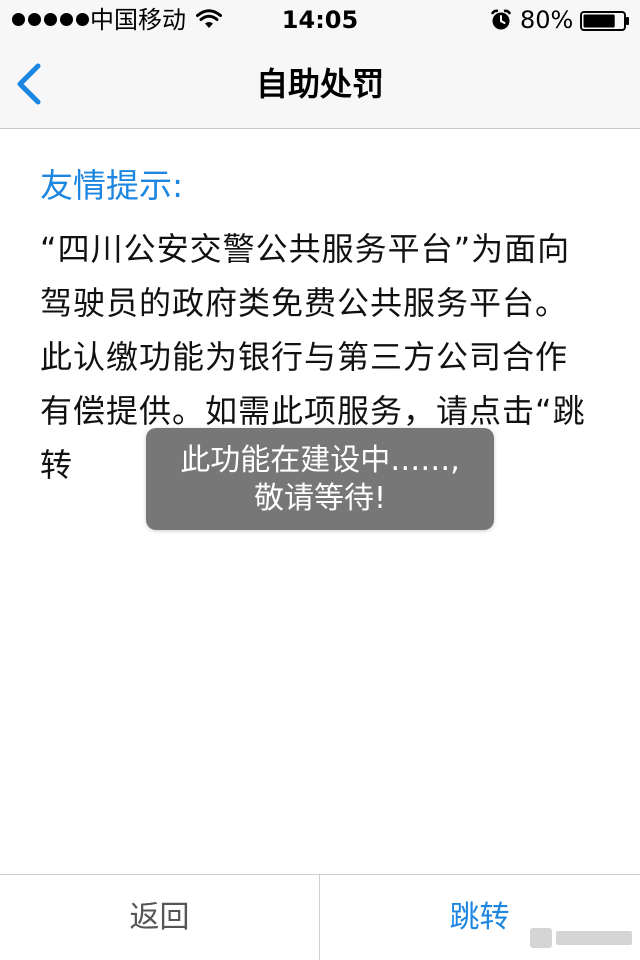  Describe the element at coordinates (112, 185) in the screenshot. I see `tip-title: 友情提示:` at that location.